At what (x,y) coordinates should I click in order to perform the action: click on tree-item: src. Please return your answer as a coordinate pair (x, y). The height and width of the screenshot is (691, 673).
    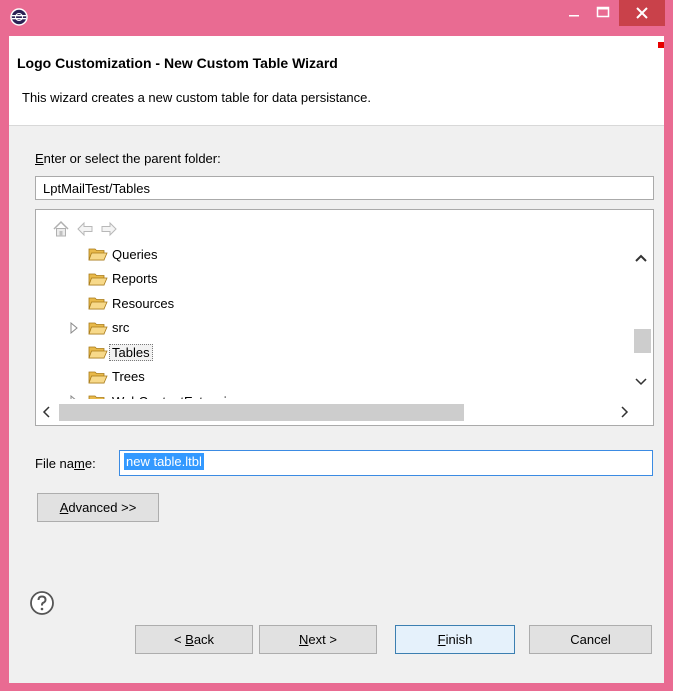
    Looking at the image, I should click on (100, 328).